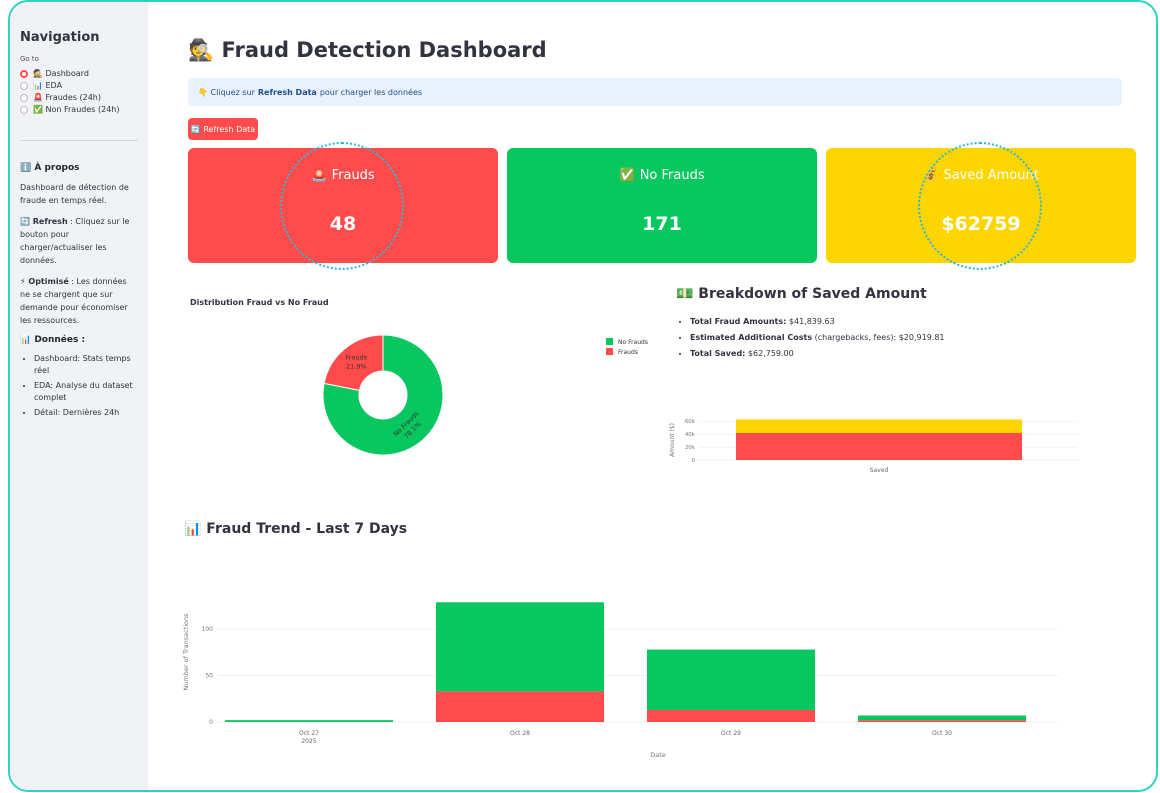 The width and height of the screenshot is (1160, 793). What do you see at coordinates (86, 392) in the screenshot?
I see `data-list-item: EDA: Analyse du dataset complet` at bounding box center [86, 392].